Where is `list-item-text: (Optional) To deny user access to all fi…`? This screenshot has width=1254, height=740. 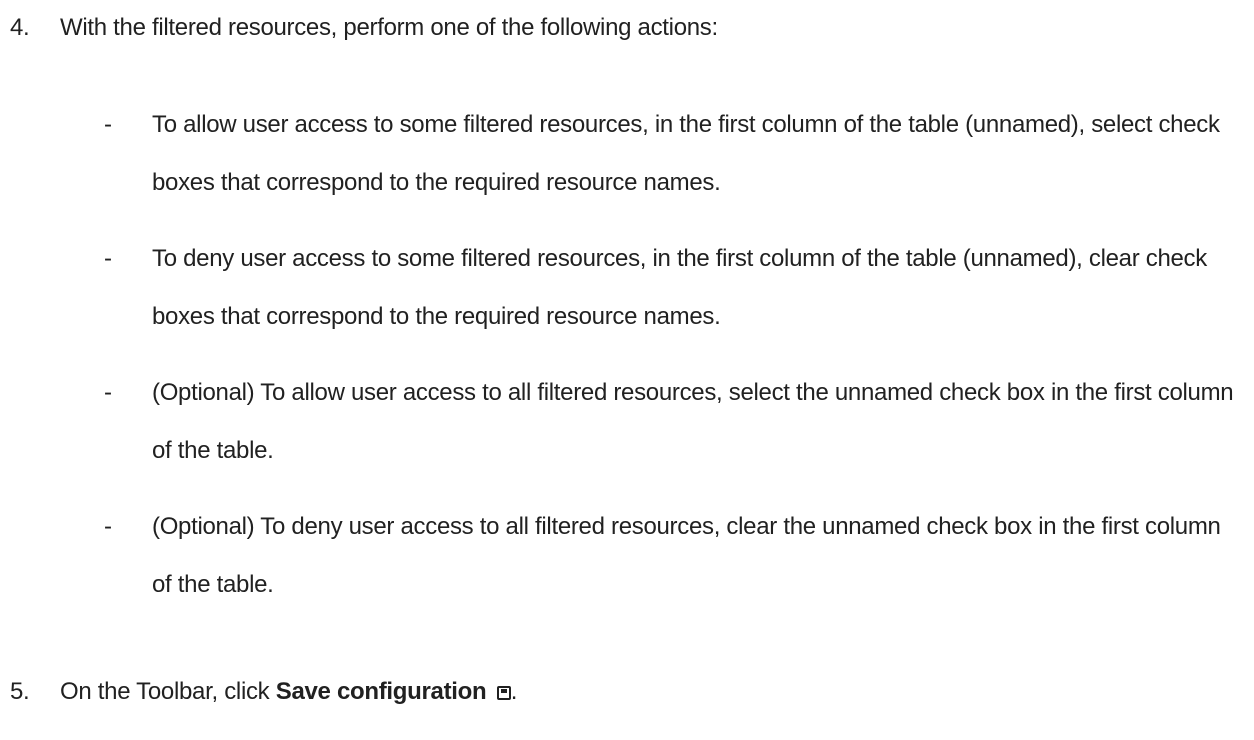 list-item-text: (Optional) To deny user access to all fi… is located at coordinates (686, 555).